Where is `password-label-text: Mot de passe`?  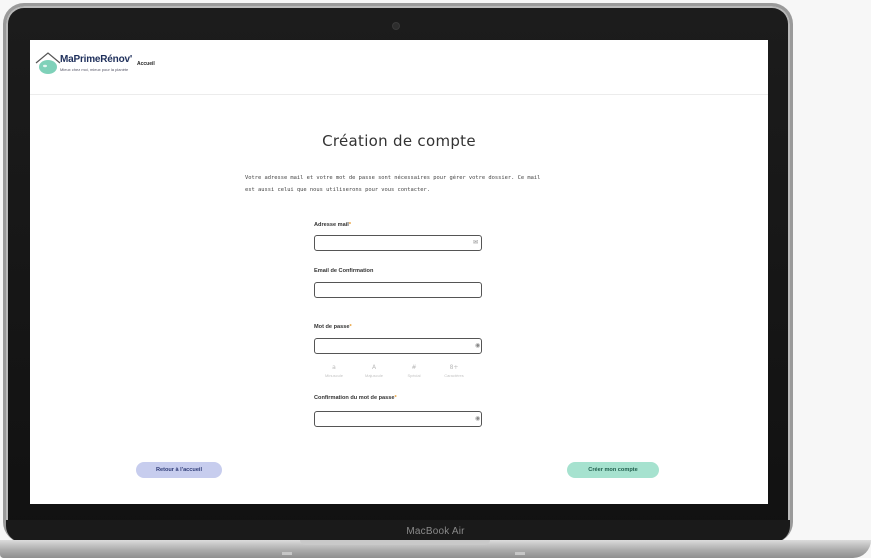 password-label-text: Mot de passe is located at coordinates (332, 327).